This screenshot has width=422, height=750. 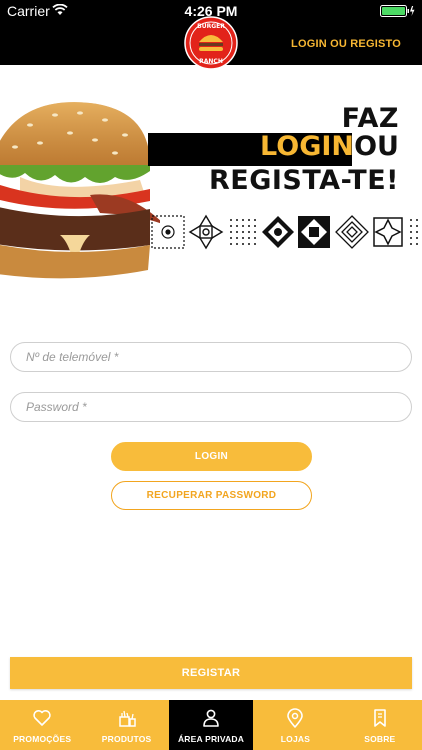 What do you see at coordinates (211, 43) in the screenshot?
I see `burger-ranch-logo: BURGER RANCH` at bounding box center [211, 43].